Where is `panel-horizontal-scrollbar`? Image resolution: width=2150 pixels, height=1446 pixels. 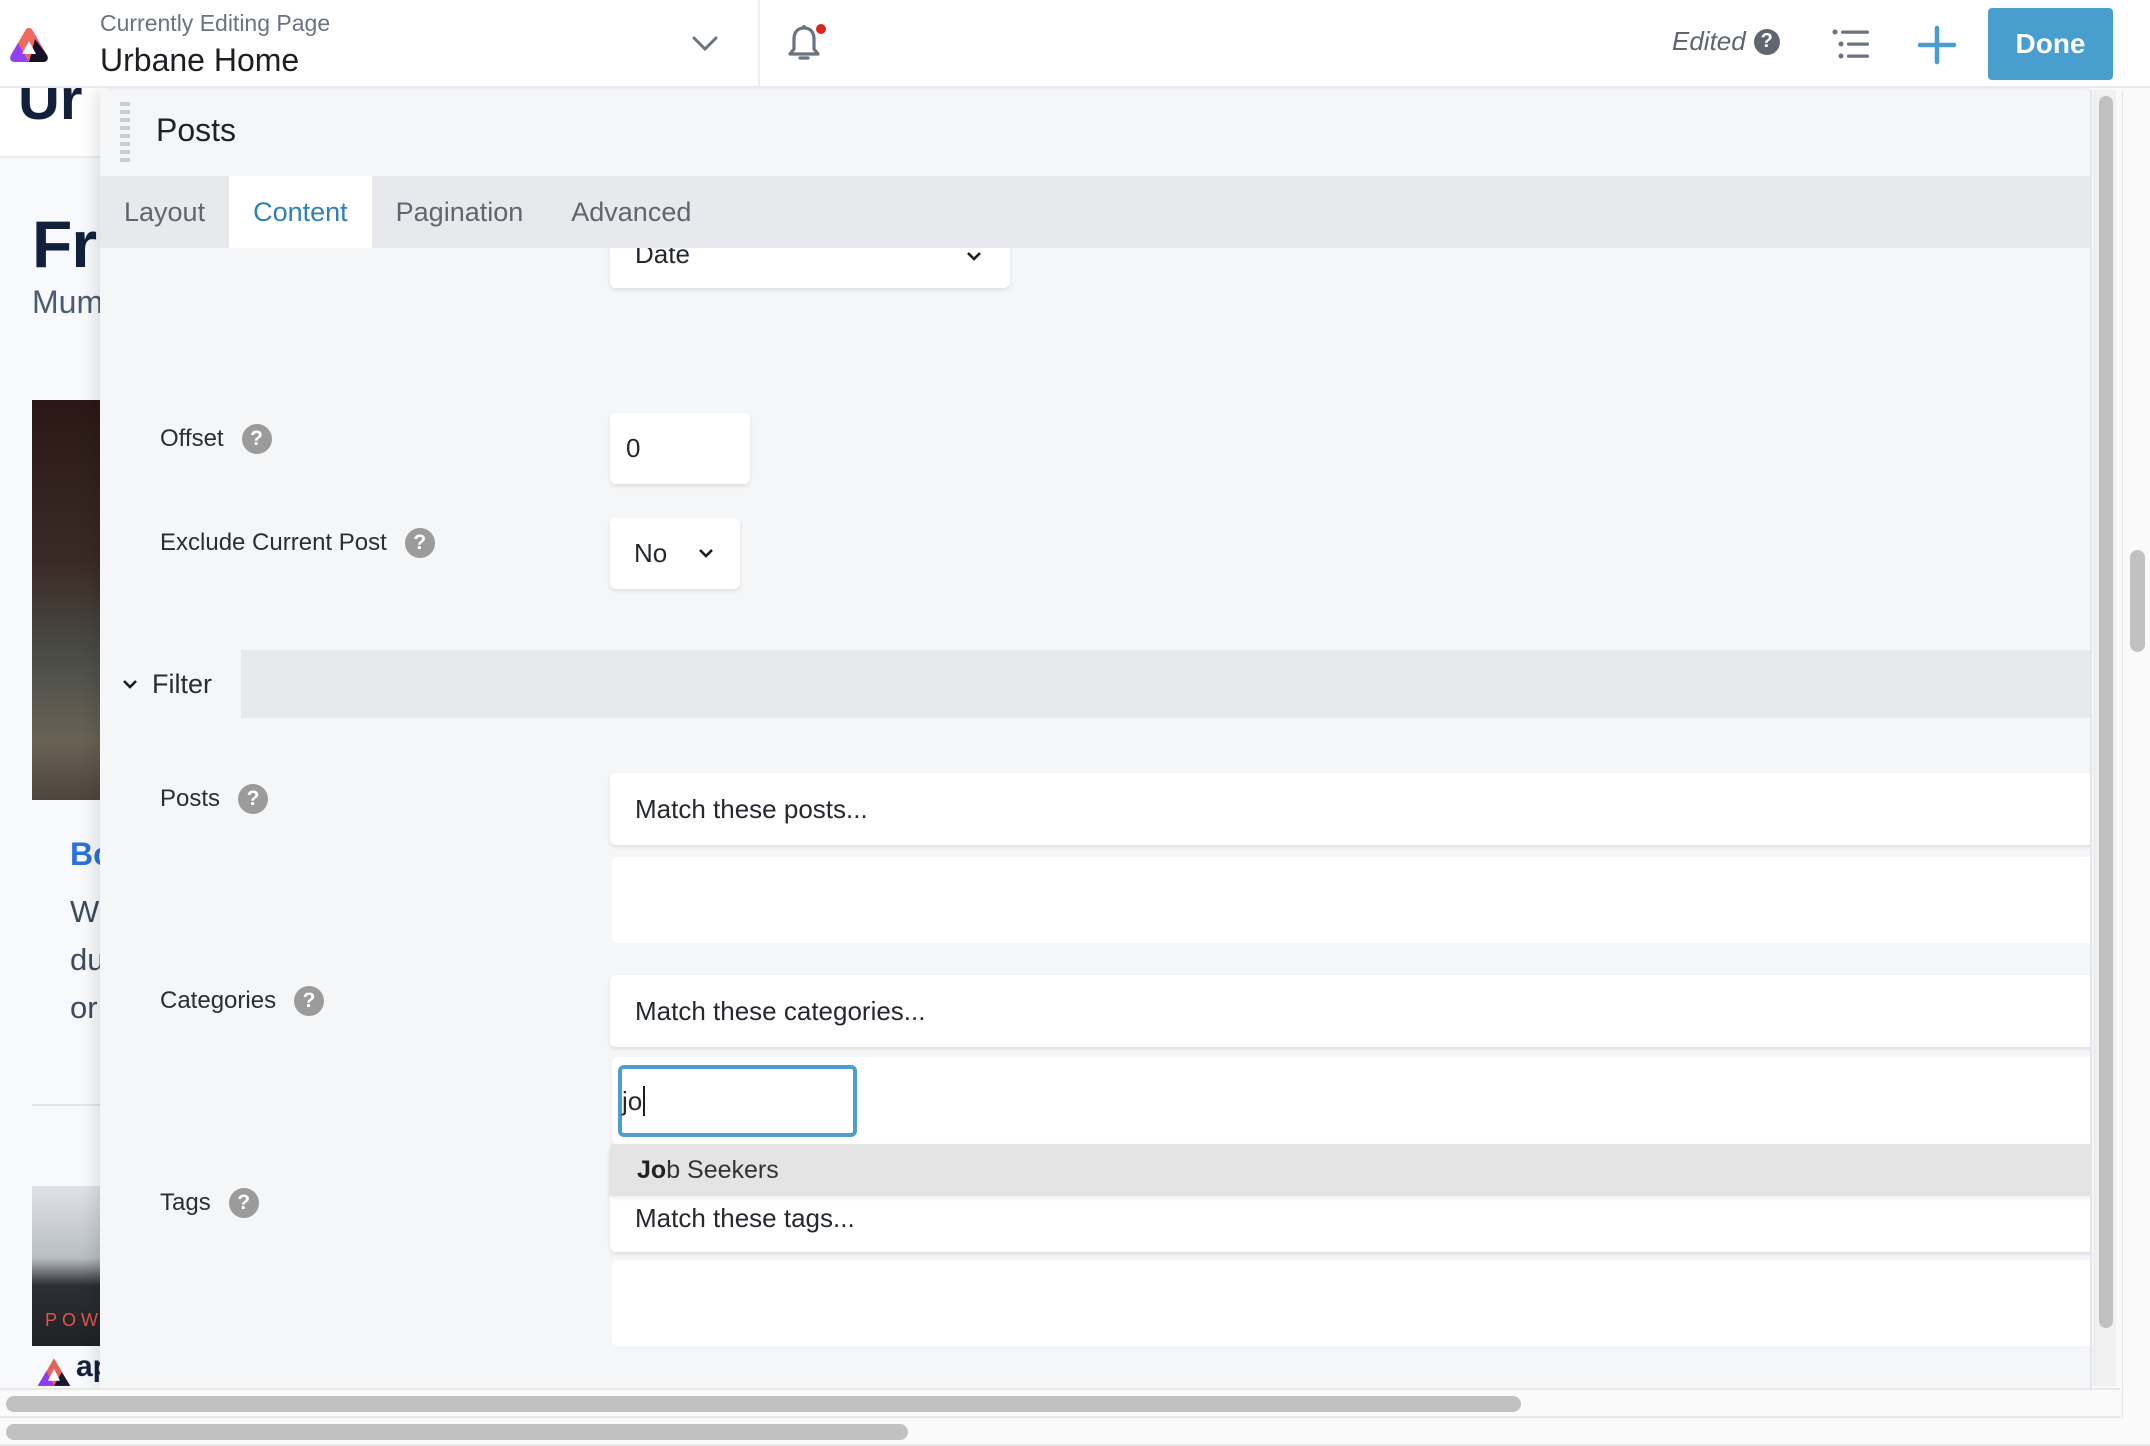
panel-horizontal-scrollbar is located at coordinates (1060, 1403).